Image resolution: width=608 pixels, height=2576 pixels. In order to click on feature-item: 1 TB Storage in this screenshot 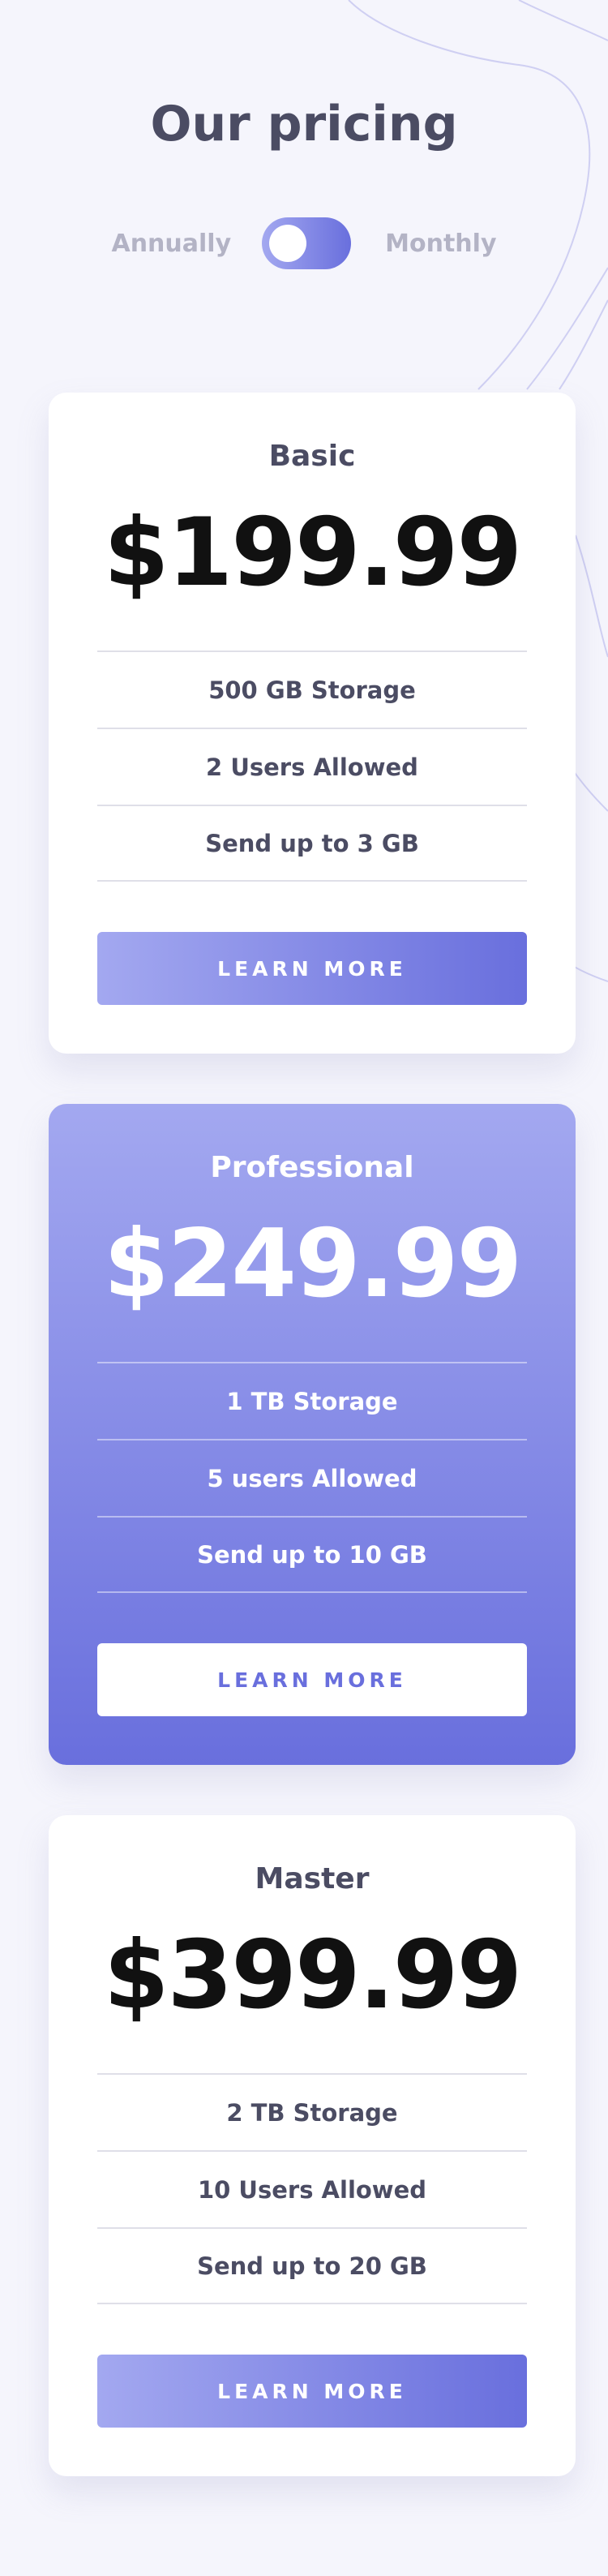, I will do `click(312, 1400)`.